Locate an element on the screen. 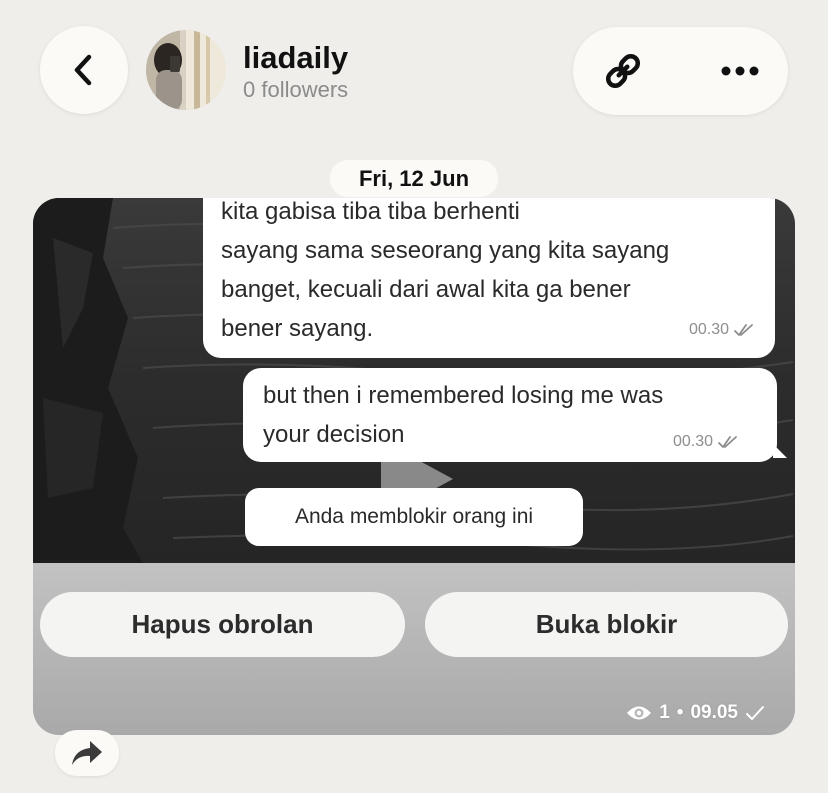 Image resolution: width=828 pixels, height=793 pixels. channel-name: liadaily is located at coordinates (295, 58).